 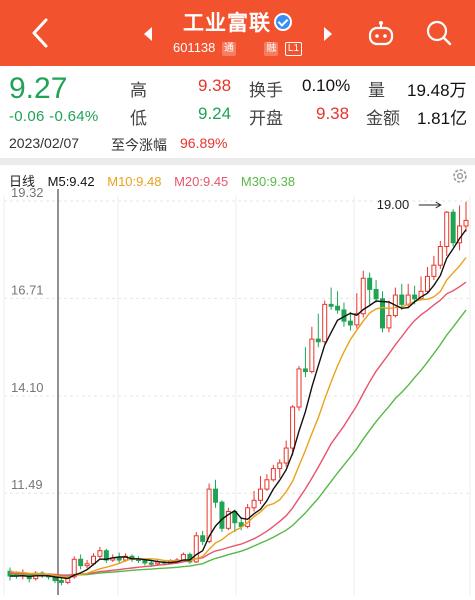 I want to click on stock-name: 工业富联, so click(x=227, y=23).